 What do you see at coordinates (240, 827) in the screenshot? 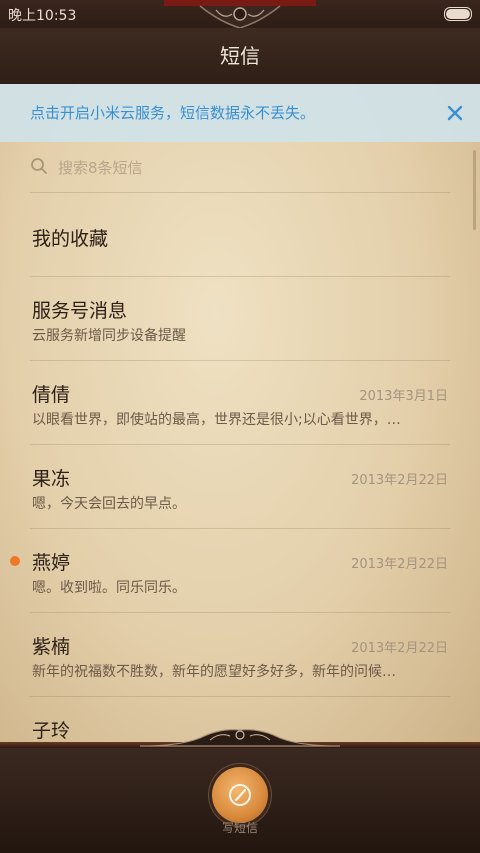
I see `compose-label: 写短信` at bounding box center [240, 827].